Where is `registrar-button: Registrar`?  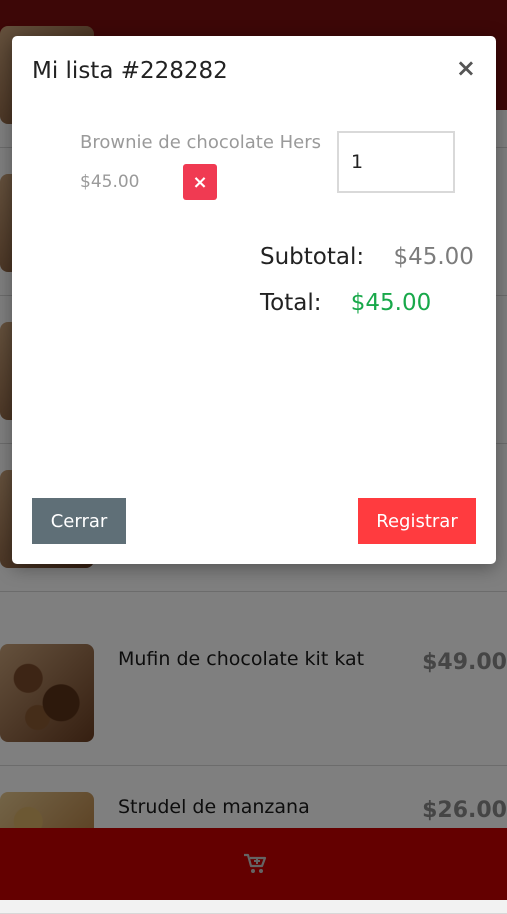
registrar-button: Registrar is located at coordinates (417, 521).